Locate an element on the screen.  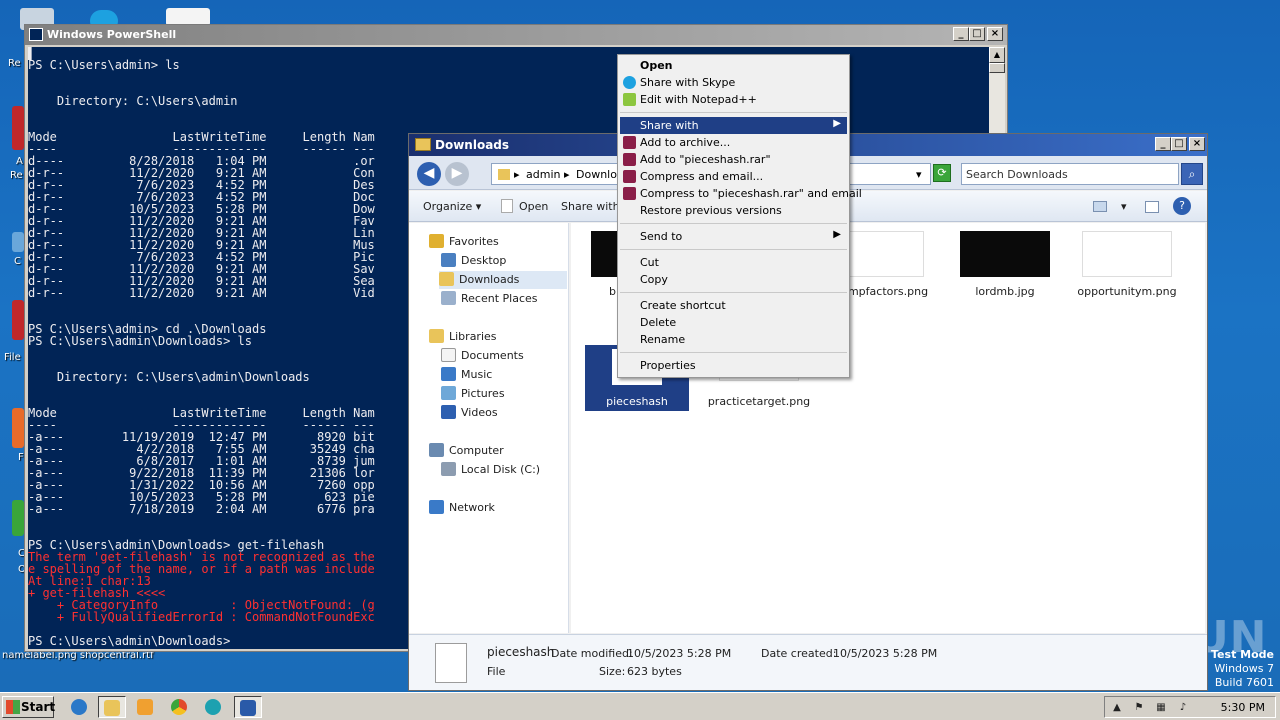
nav-recent-places: Recent Places is located at coordinates (501, 299).